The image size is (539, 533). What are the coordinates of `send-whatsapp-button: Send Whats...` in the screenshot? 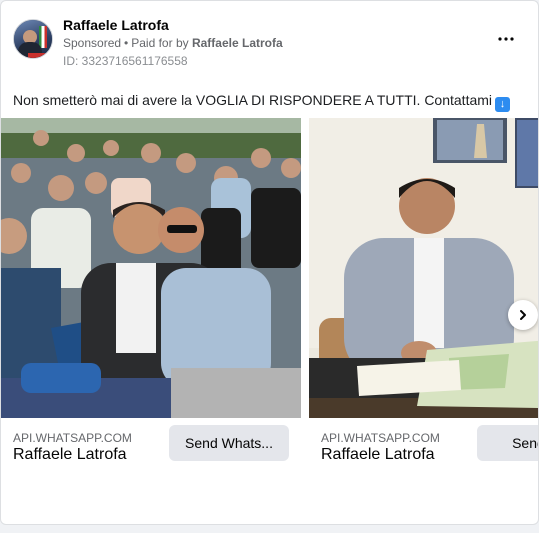 It's located at (229, 443).